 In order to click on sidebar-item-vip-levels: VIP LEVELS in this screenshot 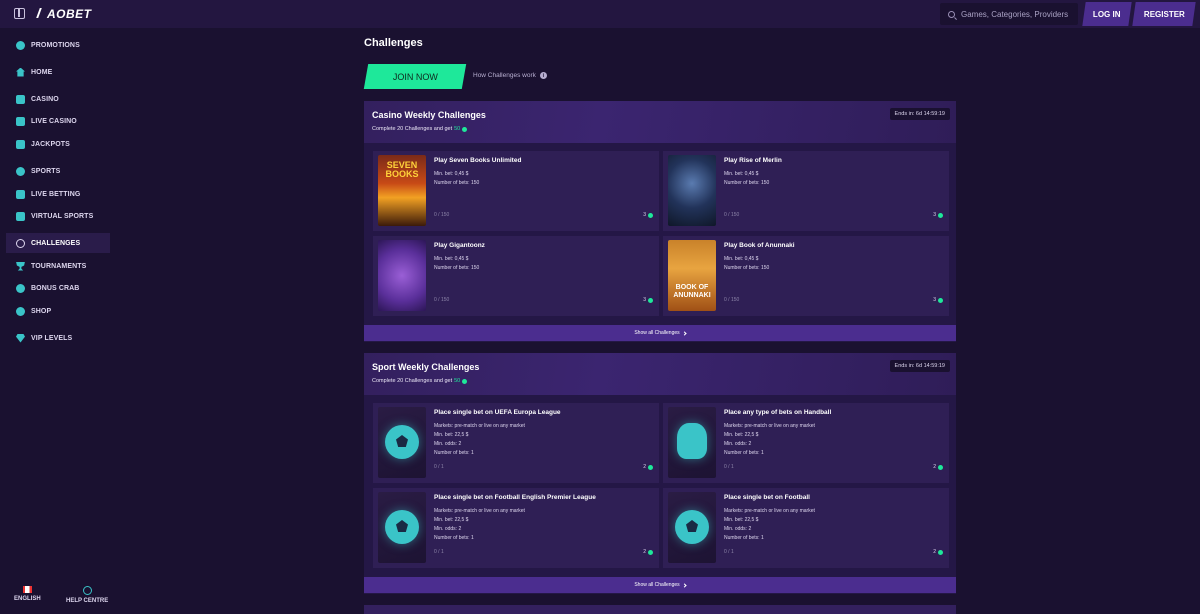, I will do `click(58, 338)`.